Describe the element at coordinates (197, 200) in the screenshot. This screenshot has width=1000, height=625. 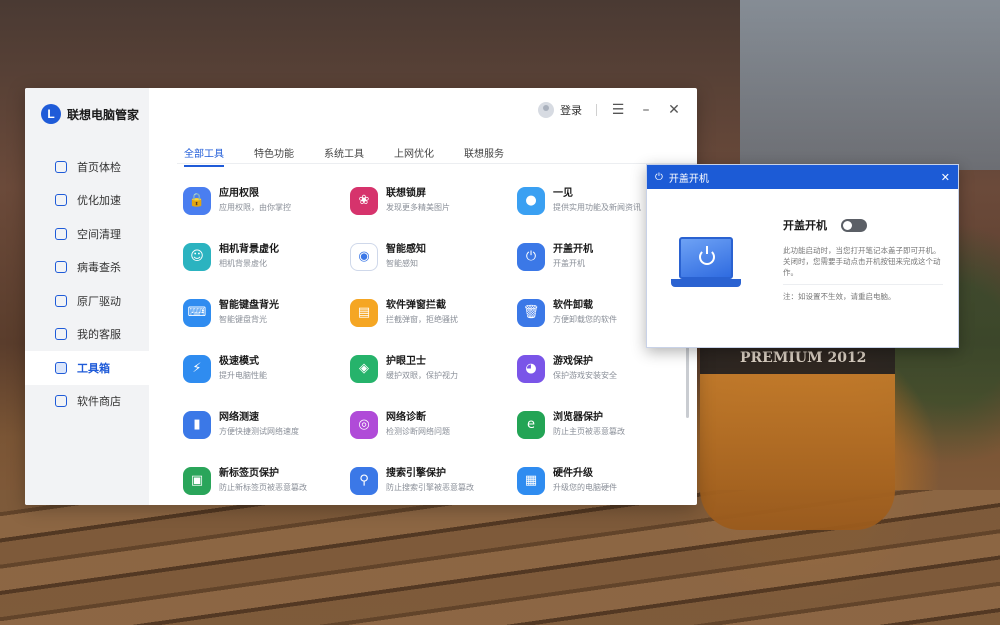
I see `tool-icon: 🔒` at that location.